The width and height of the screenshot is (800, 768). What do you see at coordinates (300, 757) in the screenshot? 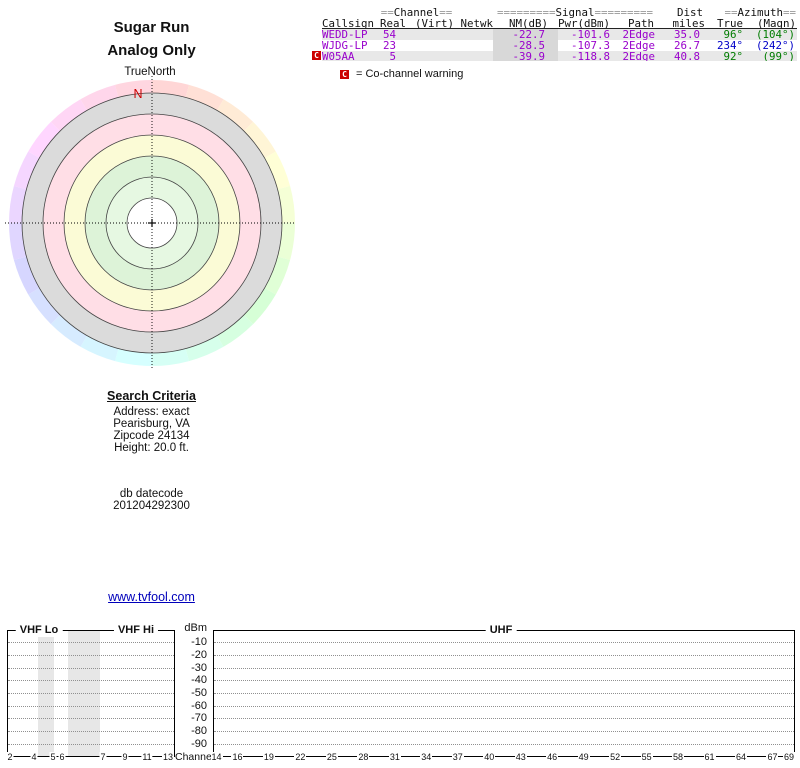
I see `channel-tick-label: 22` at bounding box center [300, 757].